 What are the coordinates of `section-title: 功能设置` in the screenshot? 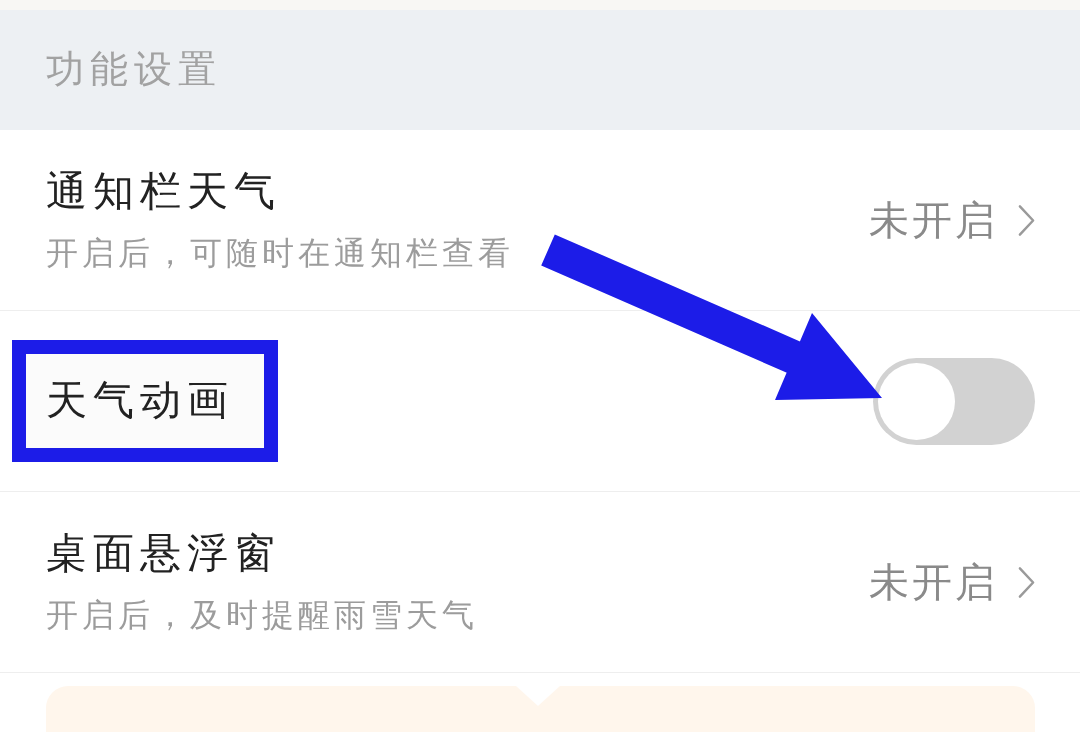 It's located at (134, 70).